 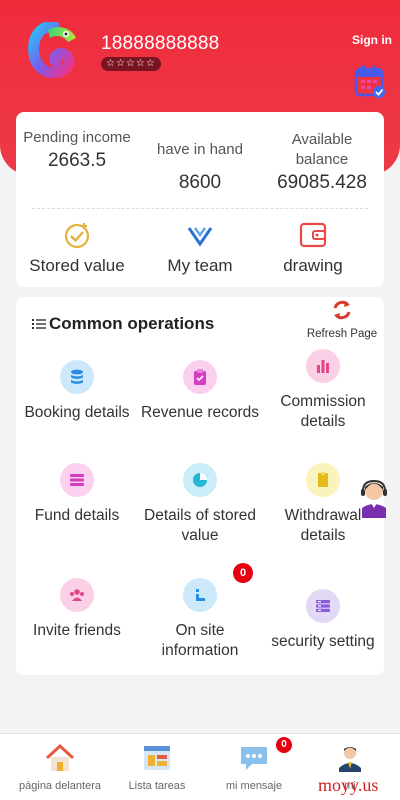 I want to click on notification-badge: 0, so click(x=243, y=573).